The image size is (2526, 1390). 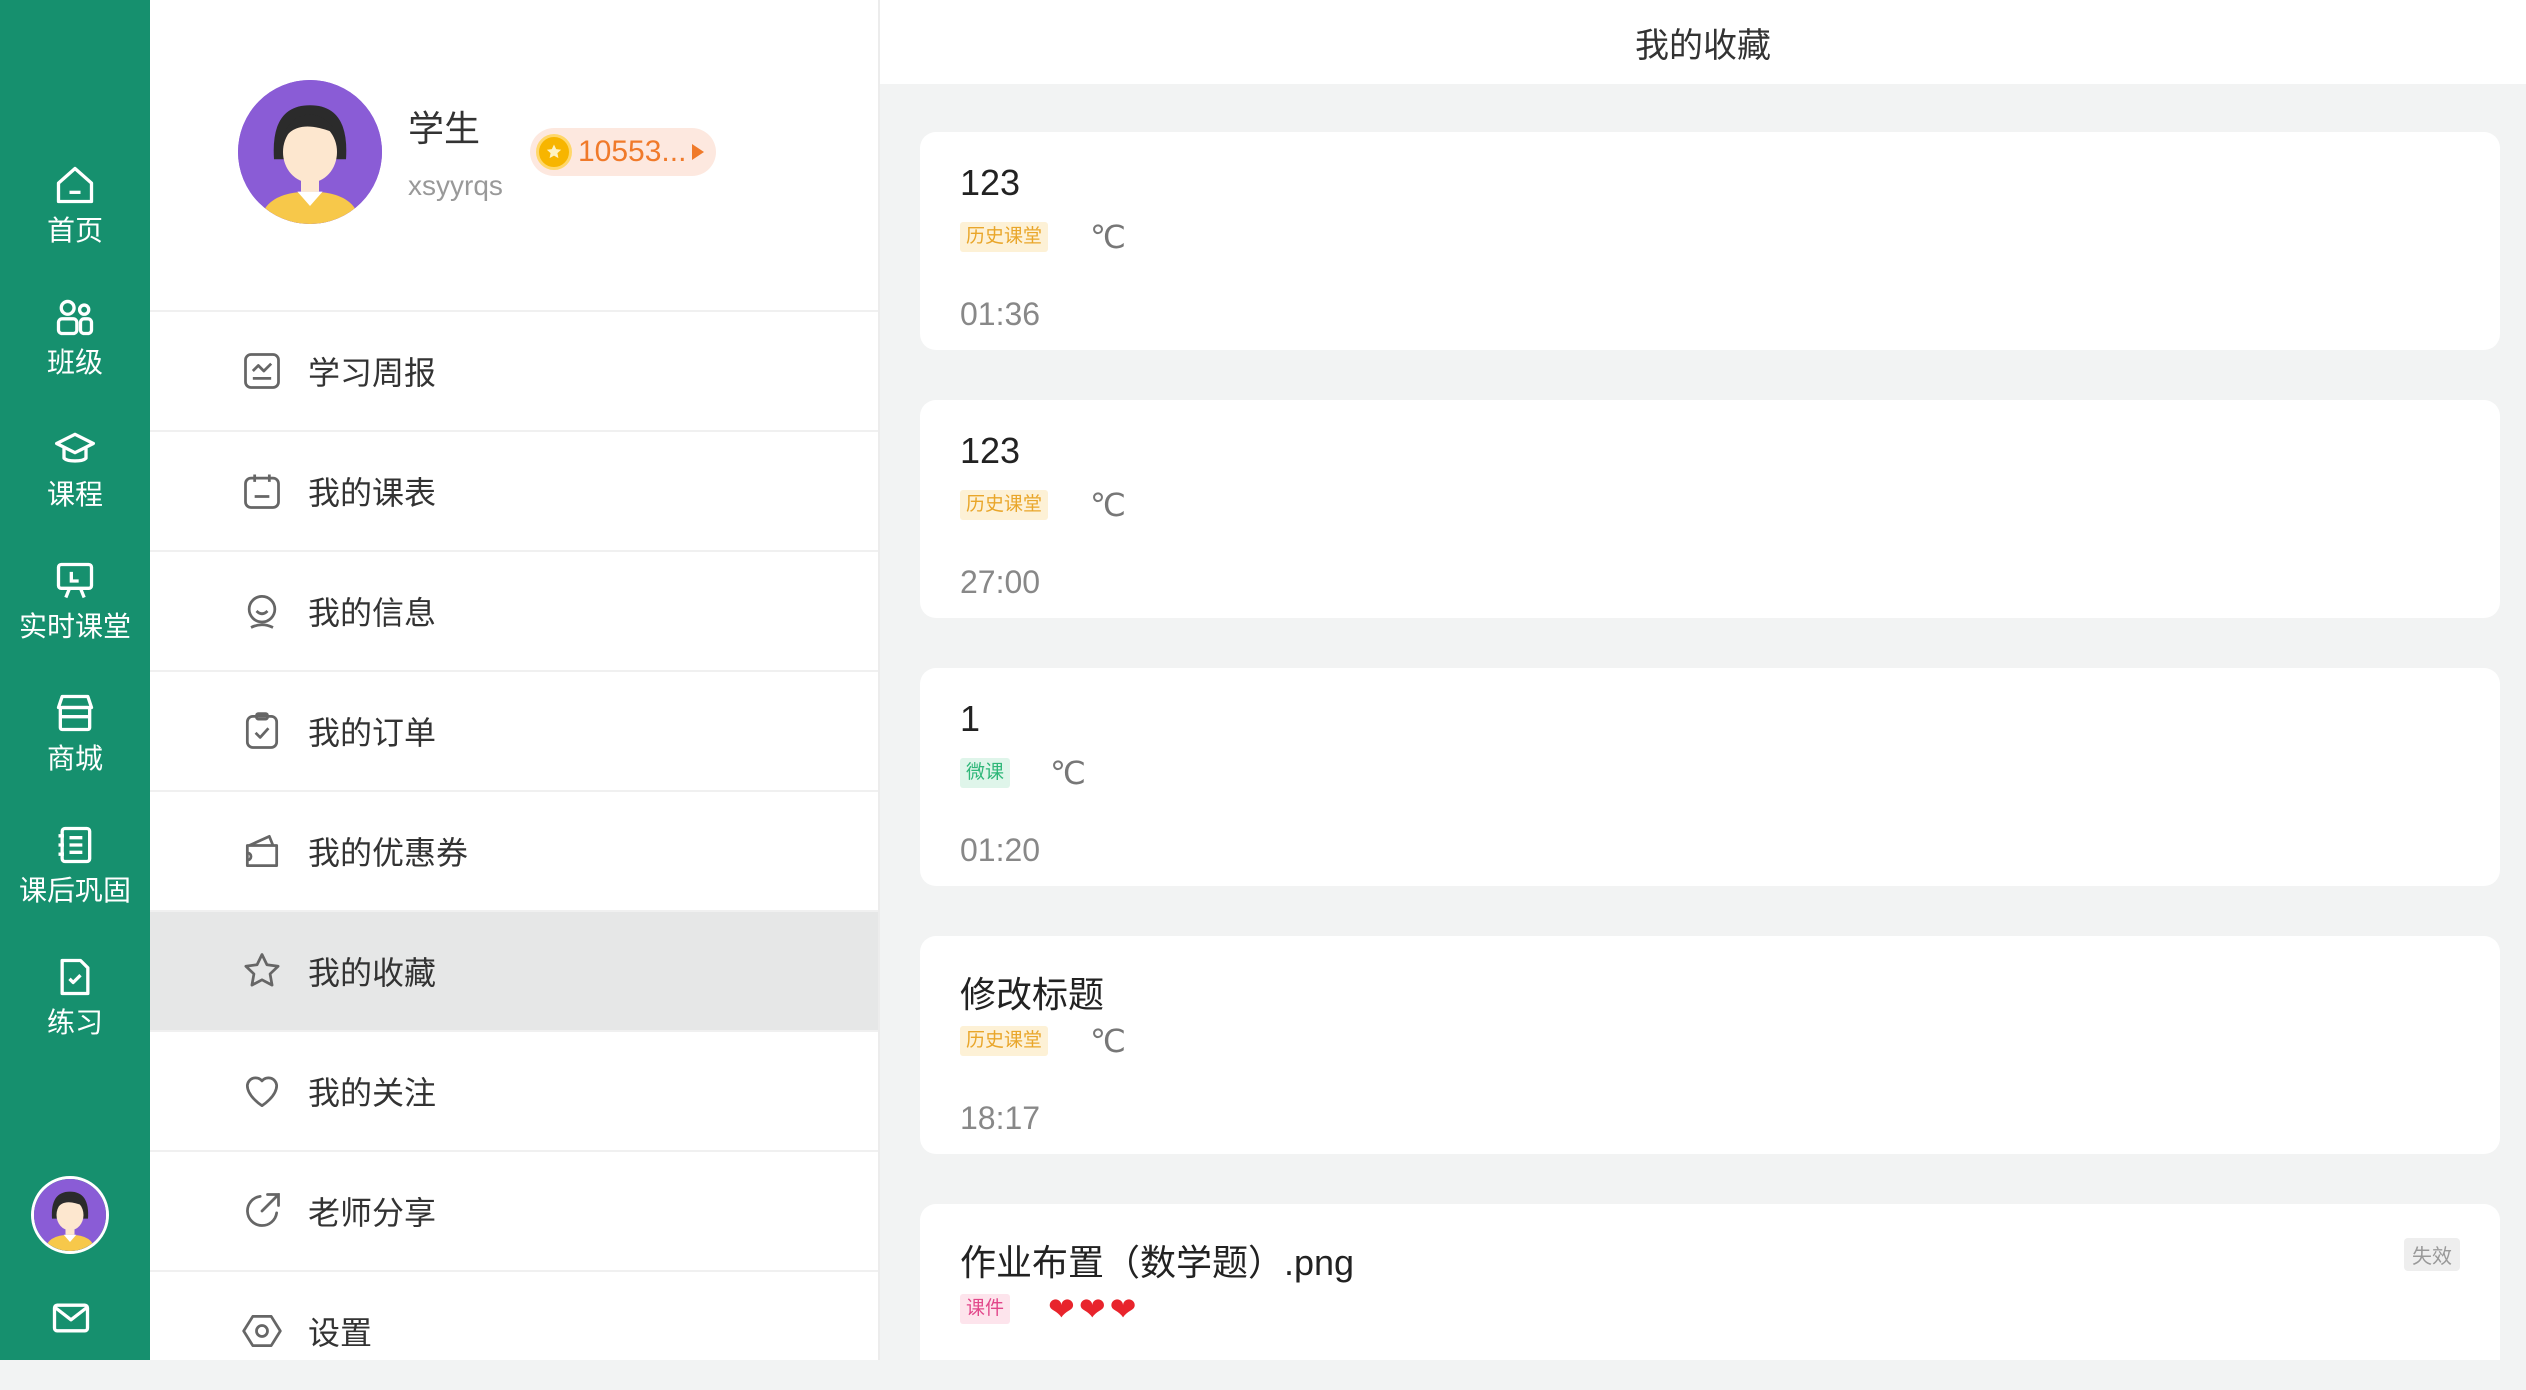 What do you see at coordinates (340, 1333) in the screenshot?
I see `menu-item-label: 设置` at bounding box center [340, 1333].